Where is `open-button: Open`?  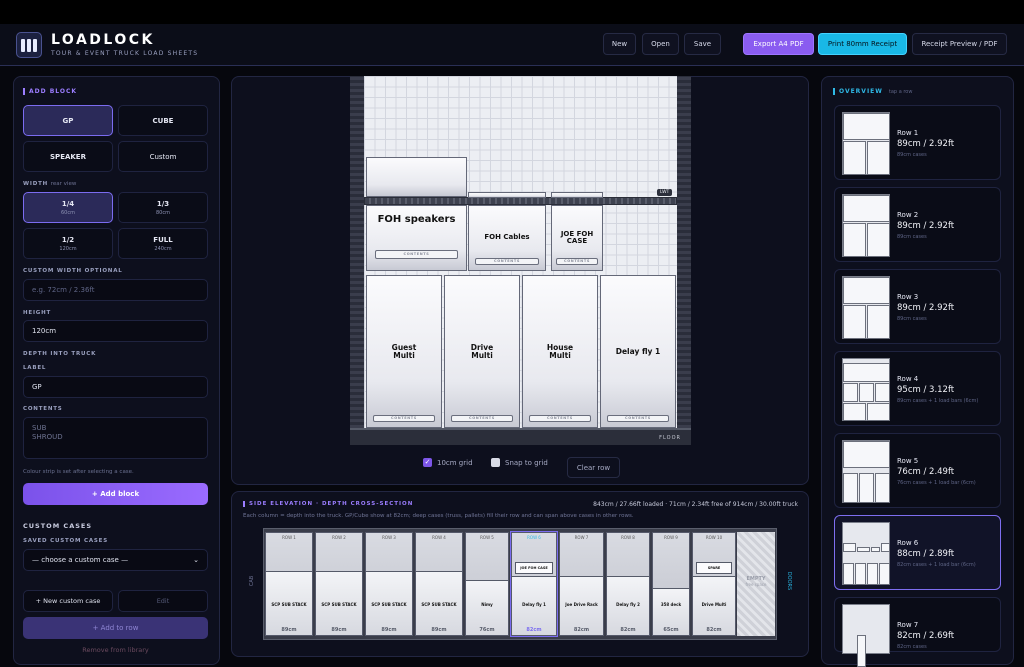 open-button: Open is located at coordinates (660, 44).